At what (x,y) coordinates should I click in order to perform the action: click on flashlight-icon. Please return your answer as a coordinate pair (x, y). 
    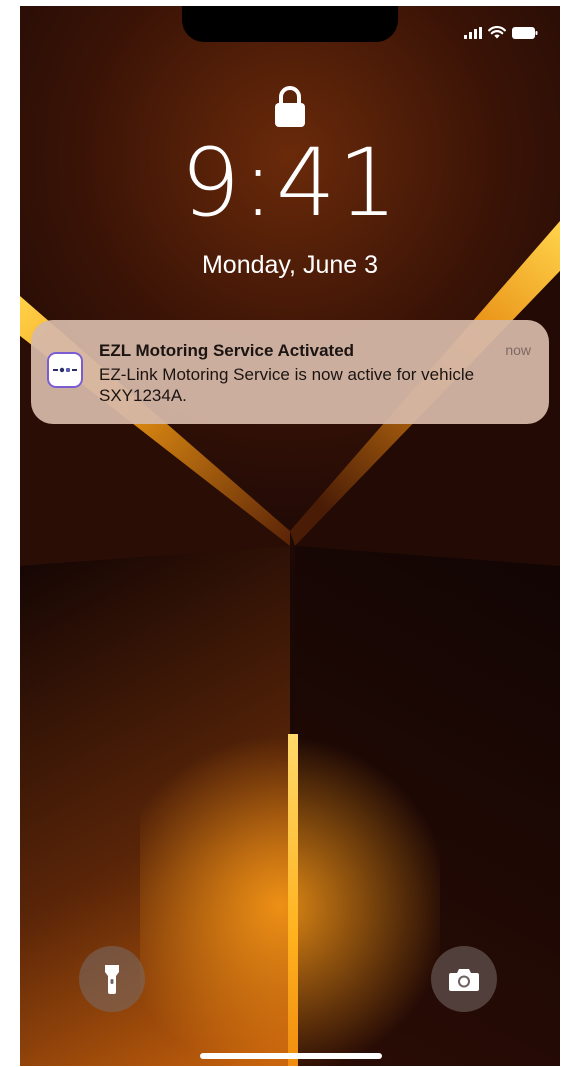
    Looking at the image, I should click on (112, 979).